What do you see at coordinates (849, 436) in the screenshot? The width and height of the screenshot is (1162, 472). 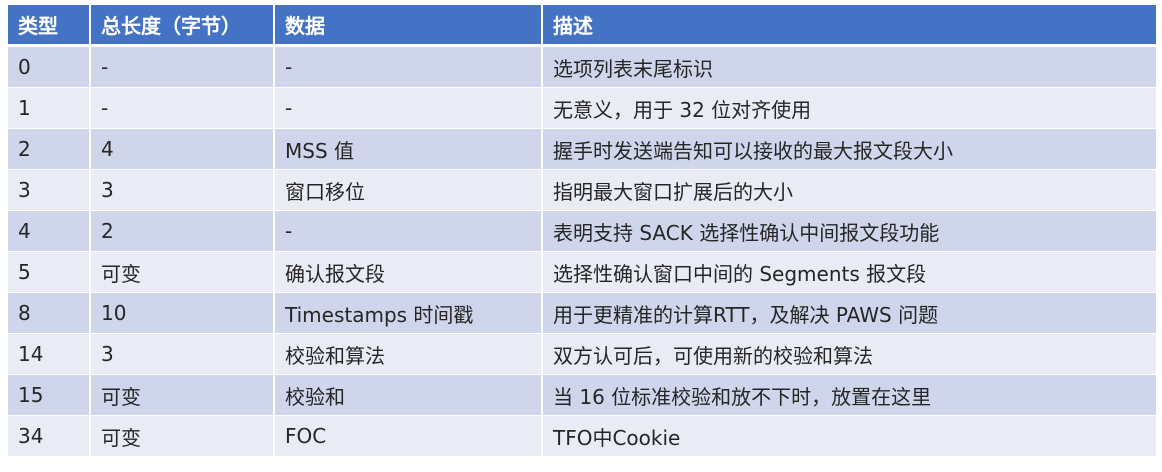 I see `cell-description: TFO中Cookie` at bounding box center [849, 436].